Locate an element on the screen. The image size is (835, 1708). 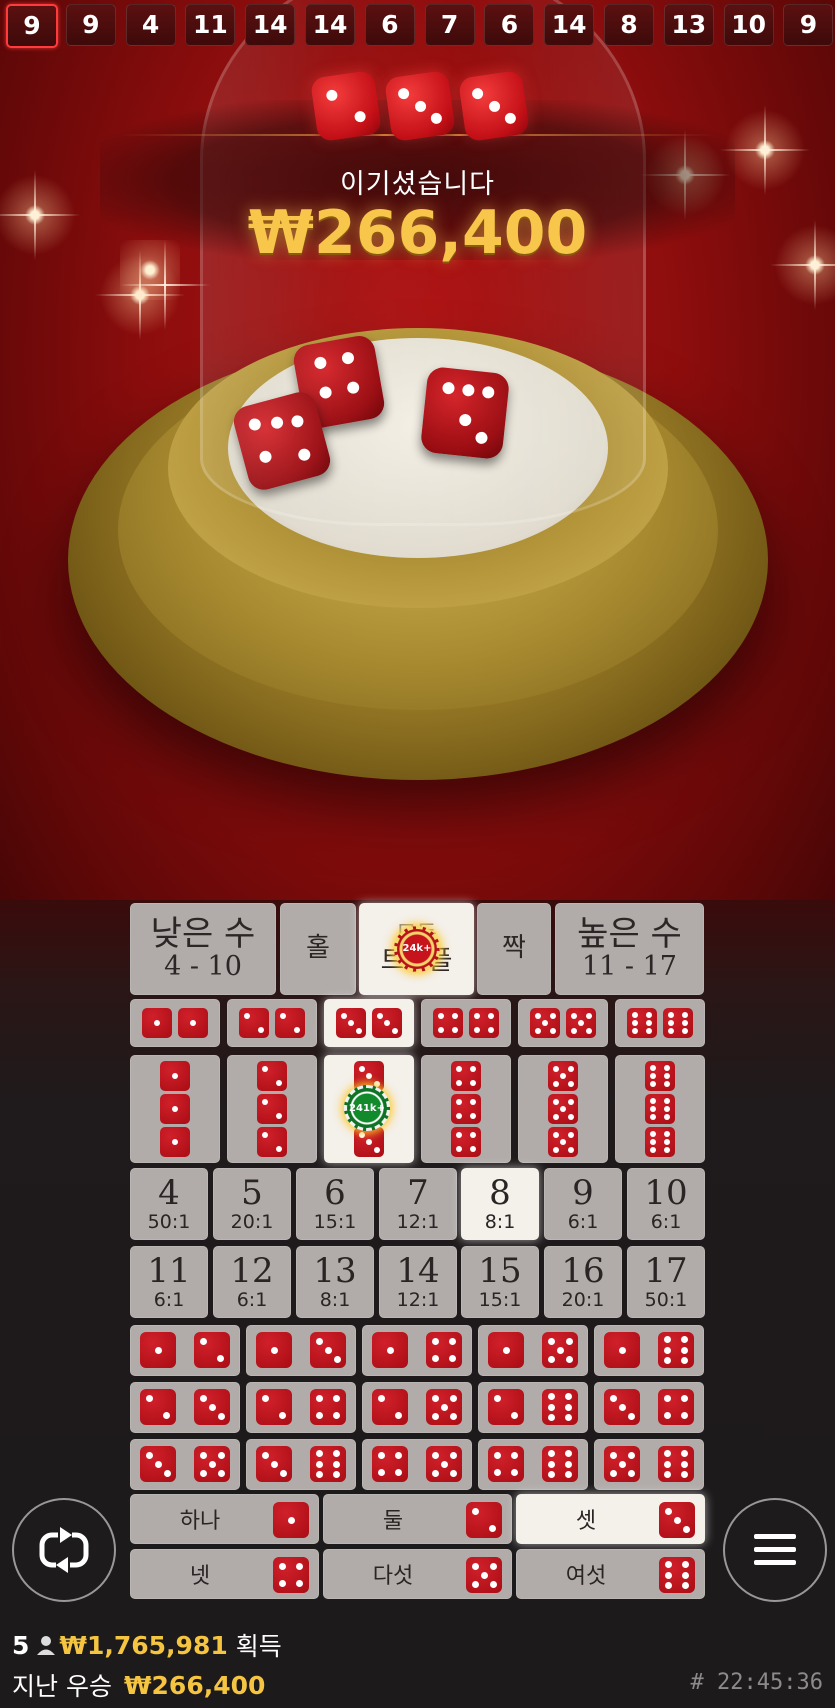
history-result: 10 is located at coordinates (748, 25).